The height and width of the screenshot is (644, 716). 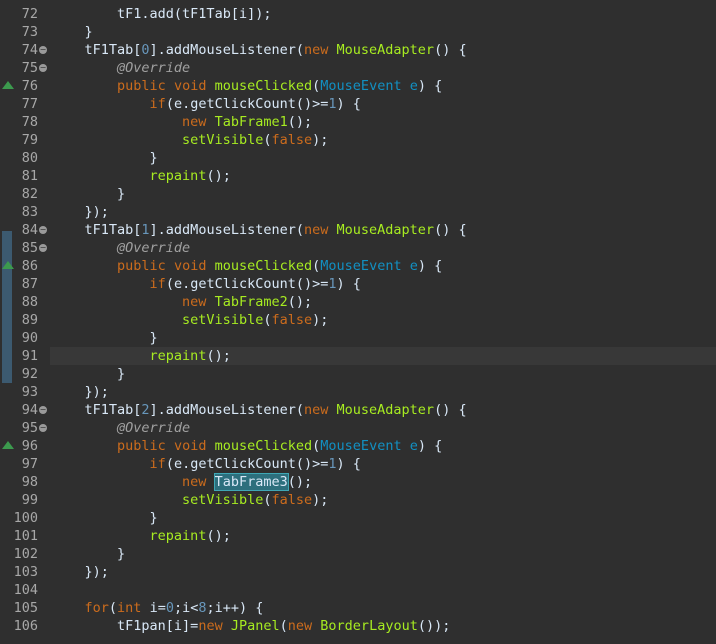 I want to click on gutter-line: 84−, so click(x=25, y=230).